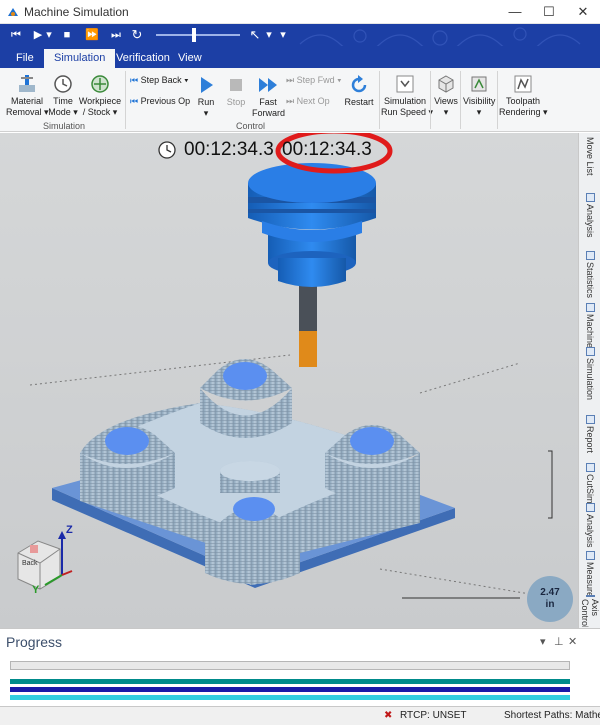 The width and height of the screenshot is (600, 725). I want to click on error-icon: ✖, so click(388, 715).